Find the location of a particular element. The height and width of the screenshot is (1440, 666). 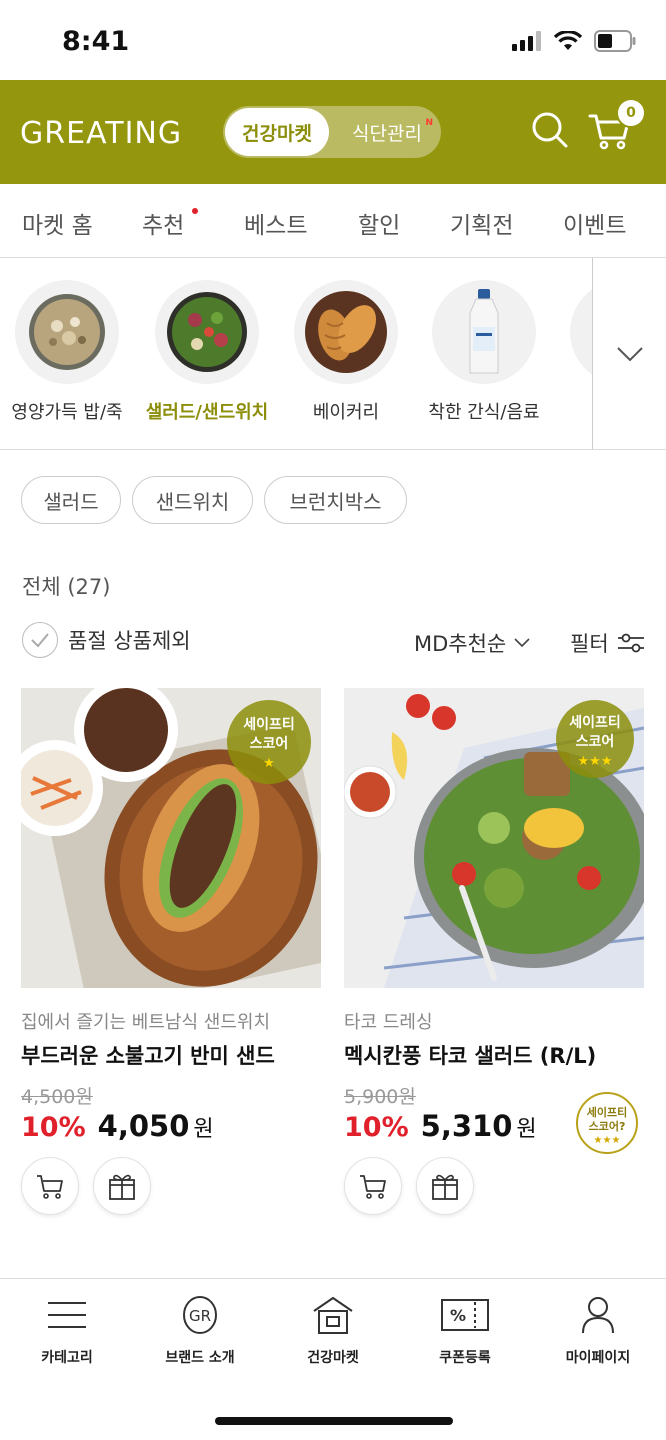

discount-rate: 10% is located at coordinates (376, 1127).